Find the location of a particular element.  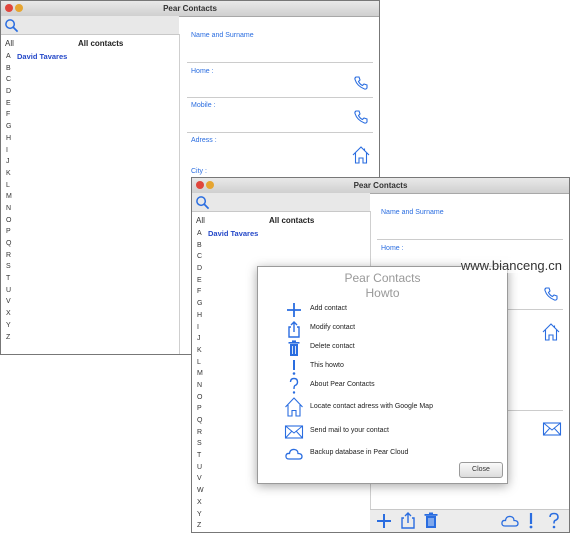

alphabet-letter: W is located at coordinates (200, 491).